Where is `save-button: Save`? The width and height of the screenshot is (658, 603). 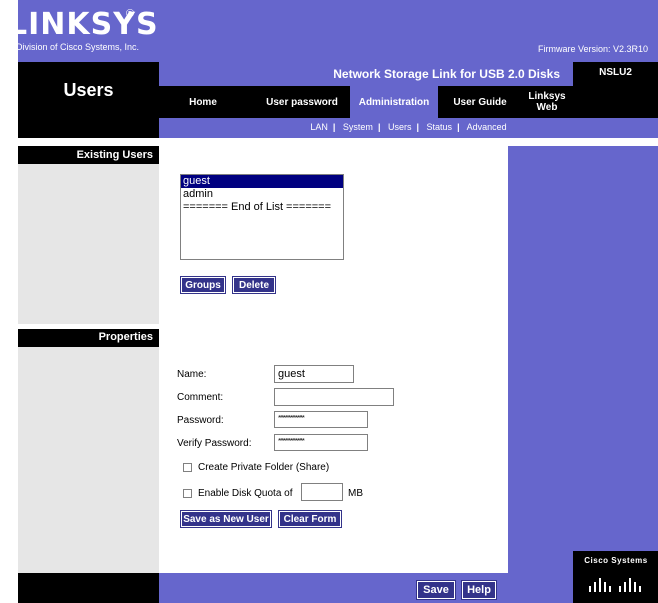
save-button: Save is located at coordinates (436, 590).